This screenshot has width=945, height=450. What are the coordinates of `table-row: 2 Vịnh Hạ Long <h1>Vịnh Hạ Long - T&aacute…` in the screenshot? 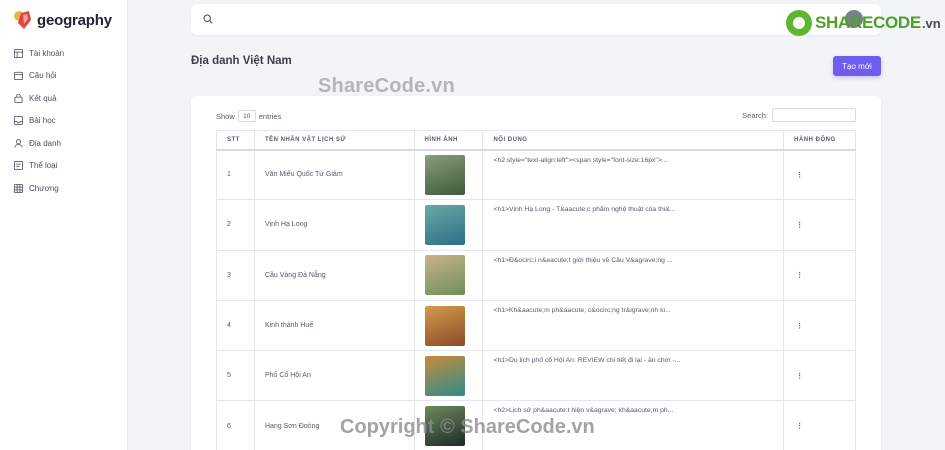 It's located at (536, 225).